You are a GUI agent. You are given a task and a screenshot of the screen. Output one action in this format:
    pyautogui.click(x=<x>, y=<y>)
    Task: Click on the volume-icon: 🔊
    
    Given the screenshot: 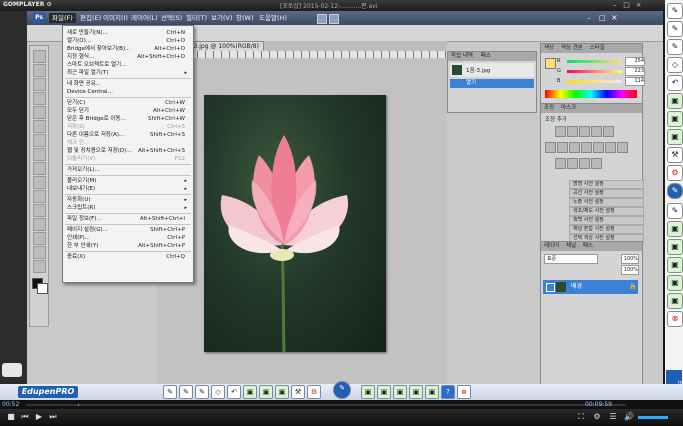 What is the action you would take?
    pyautogui.click(x=629, y=417)
    